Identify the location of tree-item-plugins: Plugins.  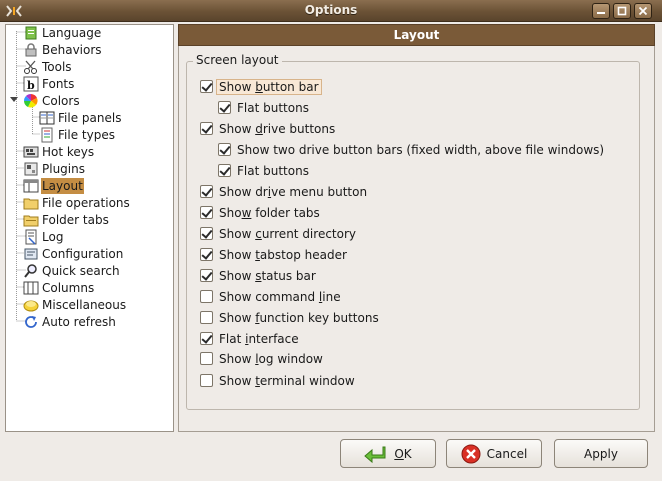
(54, 168).